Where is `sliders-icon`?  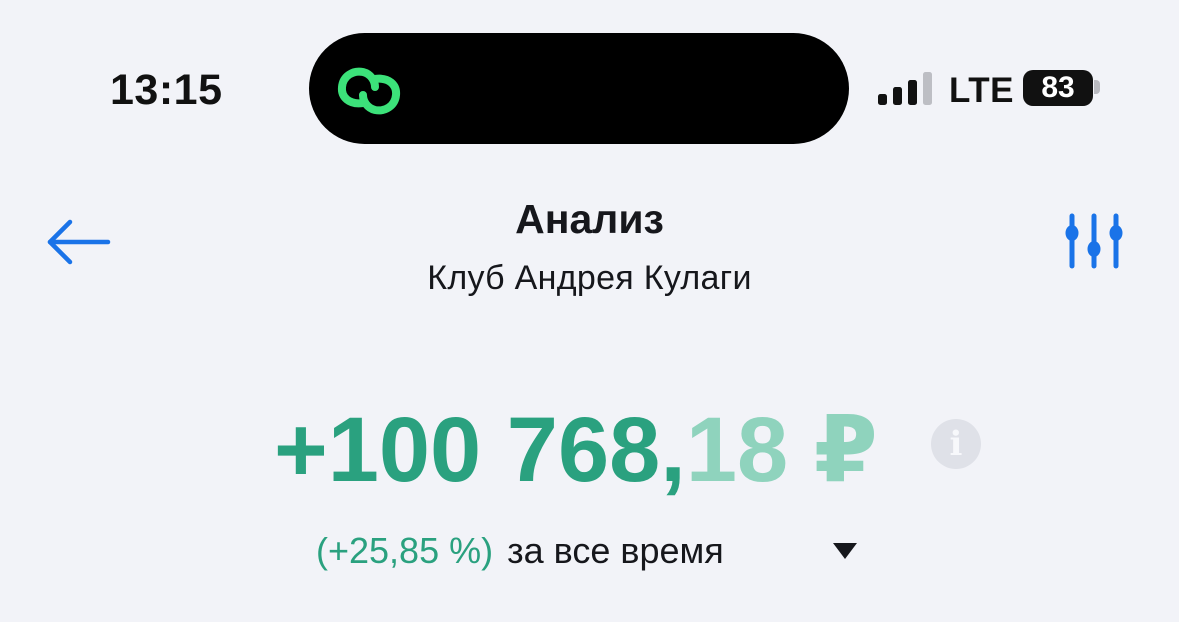 sliders-icon is located at coordinates (1094, 241).